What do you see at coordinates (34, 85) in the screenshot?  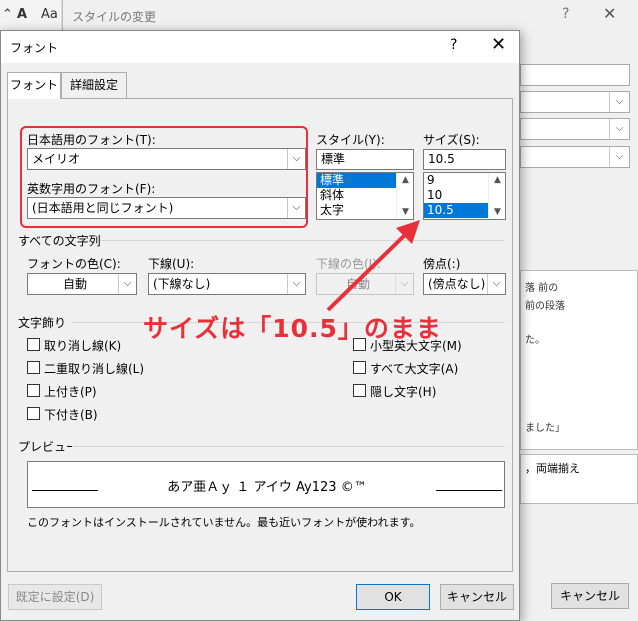 I see `tab-font: フォント` at bounding box center [34, 85].